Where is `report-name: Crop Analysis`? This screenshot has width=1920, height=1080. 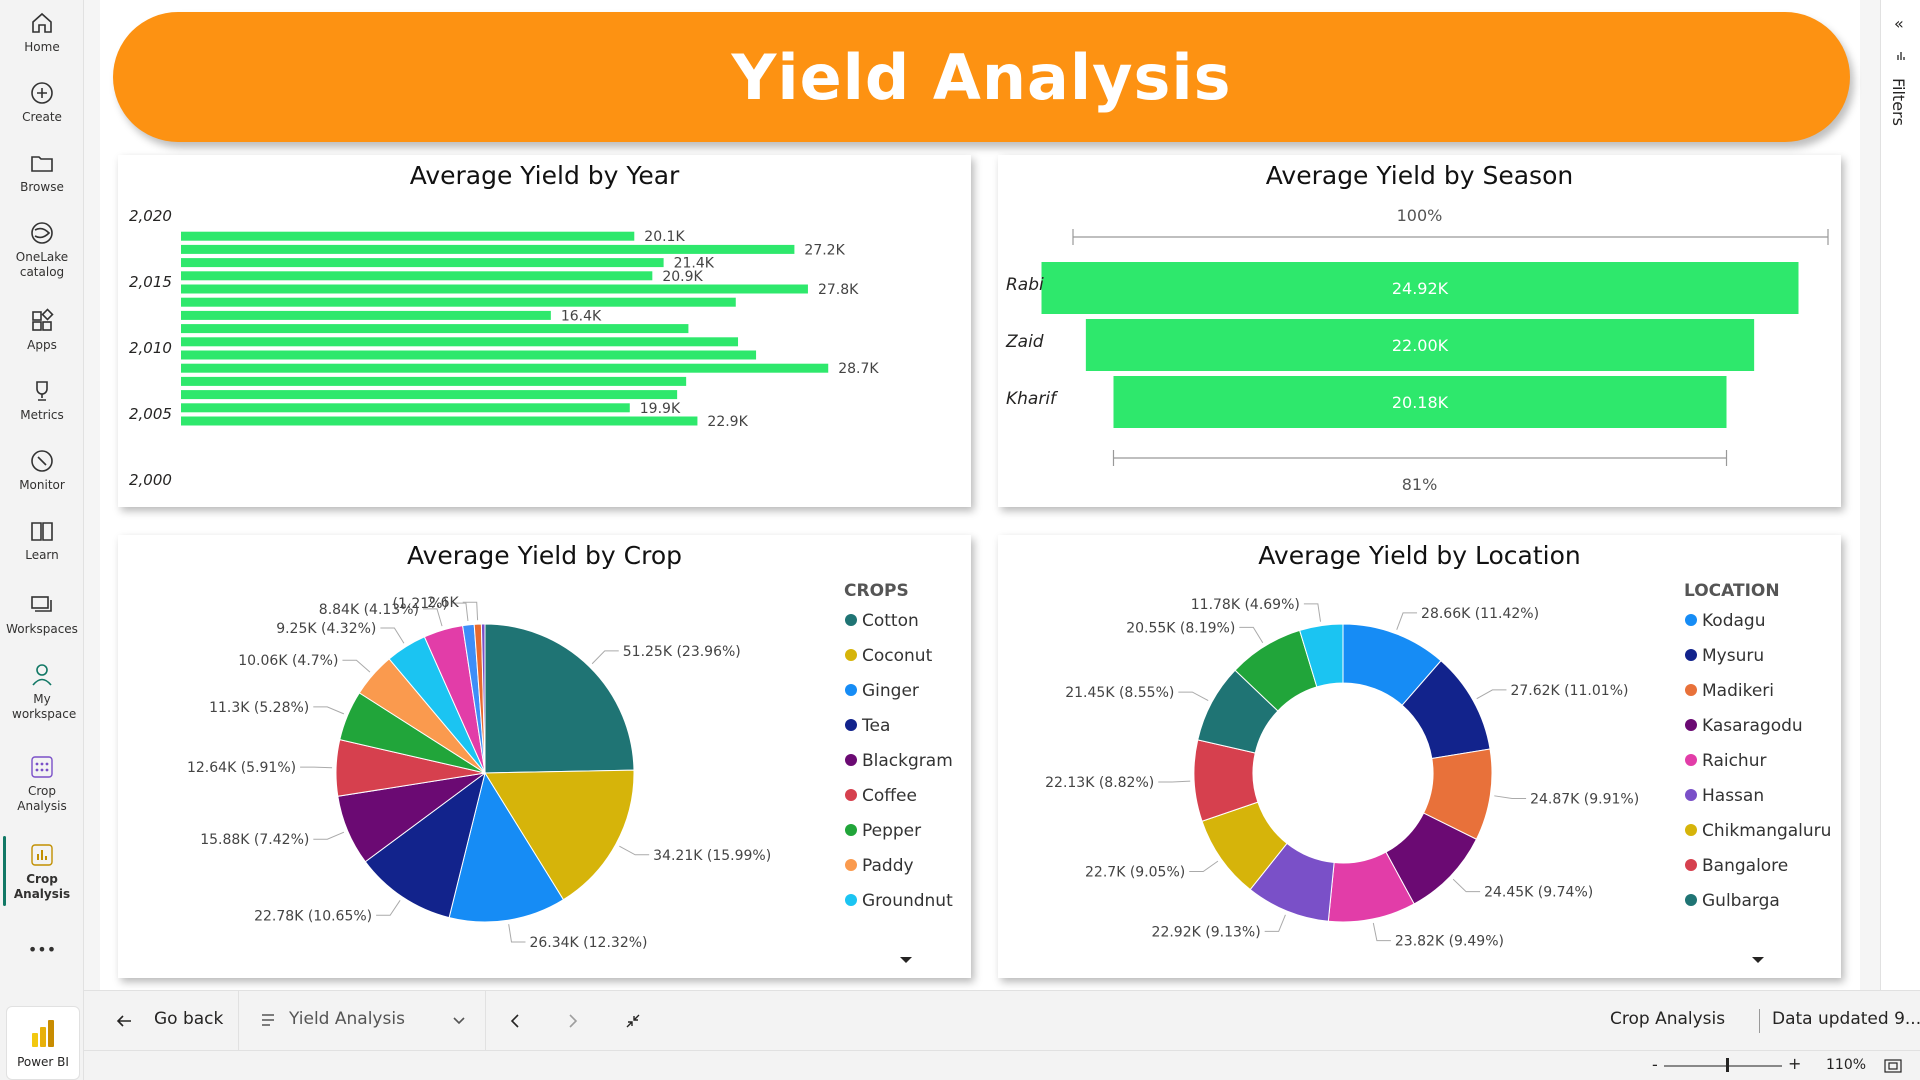 report-name: Crop Analysis is located at coordinates (1668, 1019).